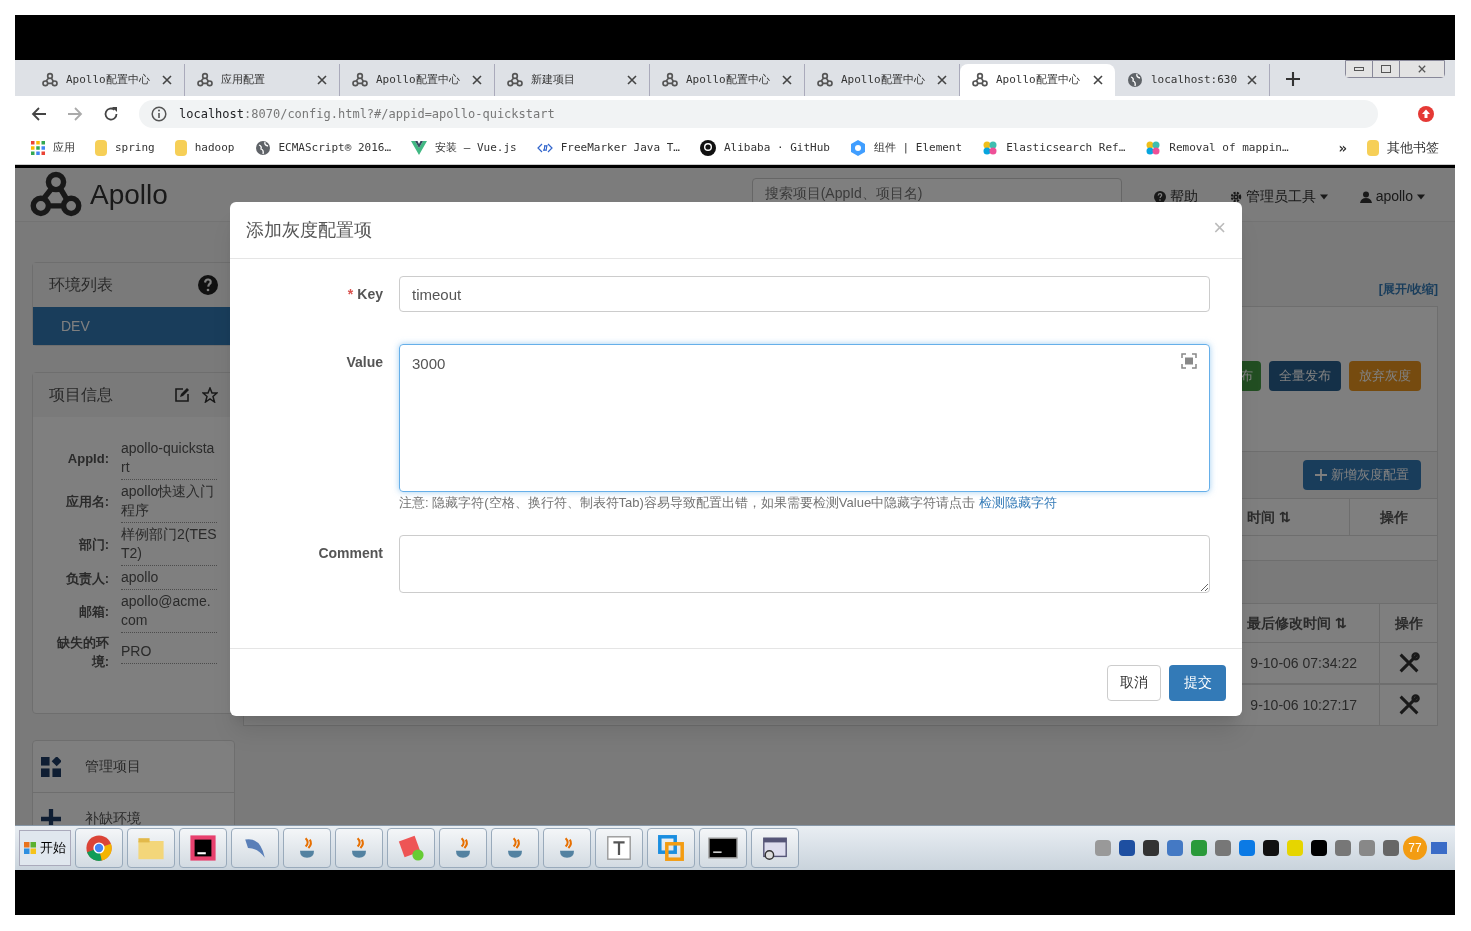 The height and width of the screenshot is (931, 1471). I want to click on code-icon, so click(544, 148).